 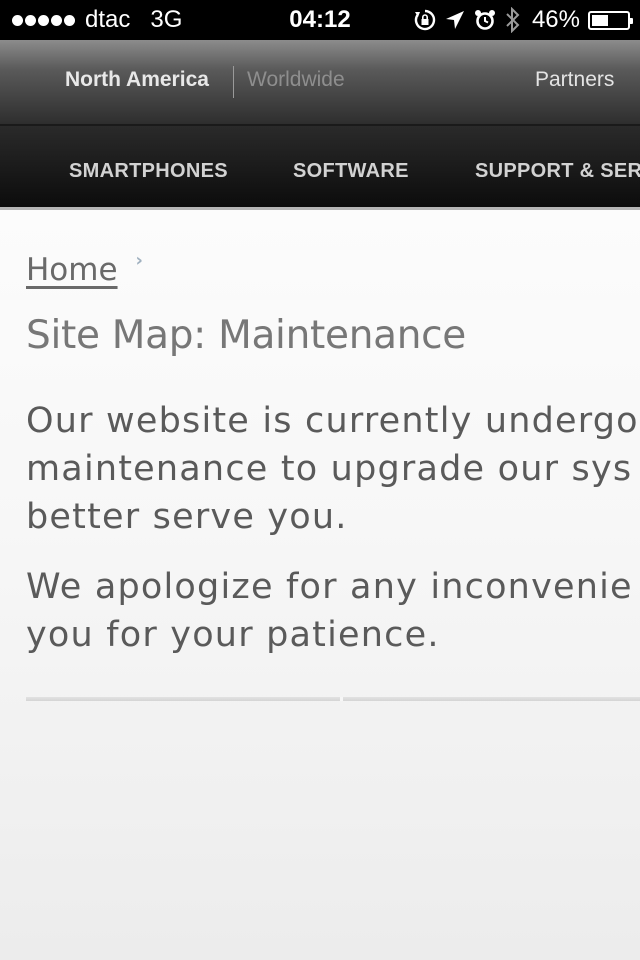 I want to click on message-line: We apologize for any inconvenie, so click(x=329, y=587).